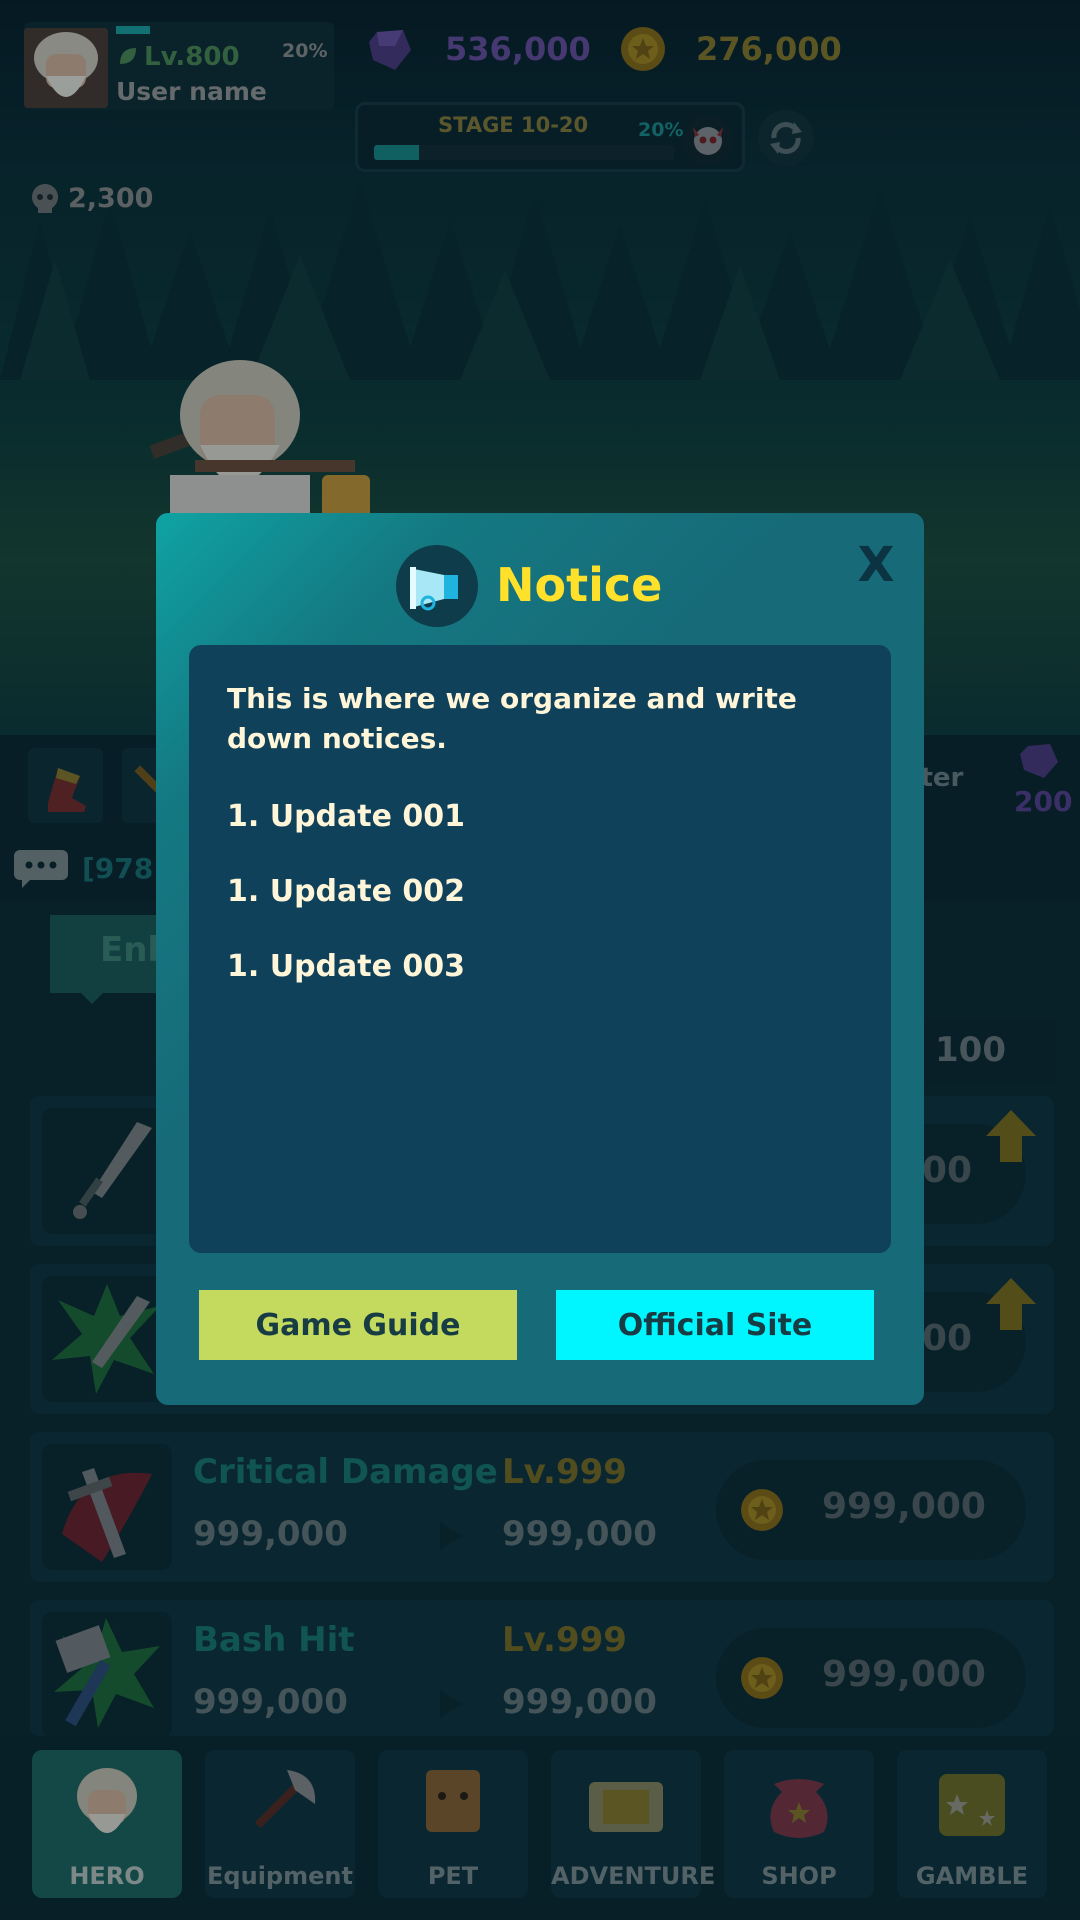 The width and height of the screenshot is (1080, 1920). What do you see at coordinates (579, 585) in the screenshot?
I see `notice-title: Notice` at bounding box center [579, 585].